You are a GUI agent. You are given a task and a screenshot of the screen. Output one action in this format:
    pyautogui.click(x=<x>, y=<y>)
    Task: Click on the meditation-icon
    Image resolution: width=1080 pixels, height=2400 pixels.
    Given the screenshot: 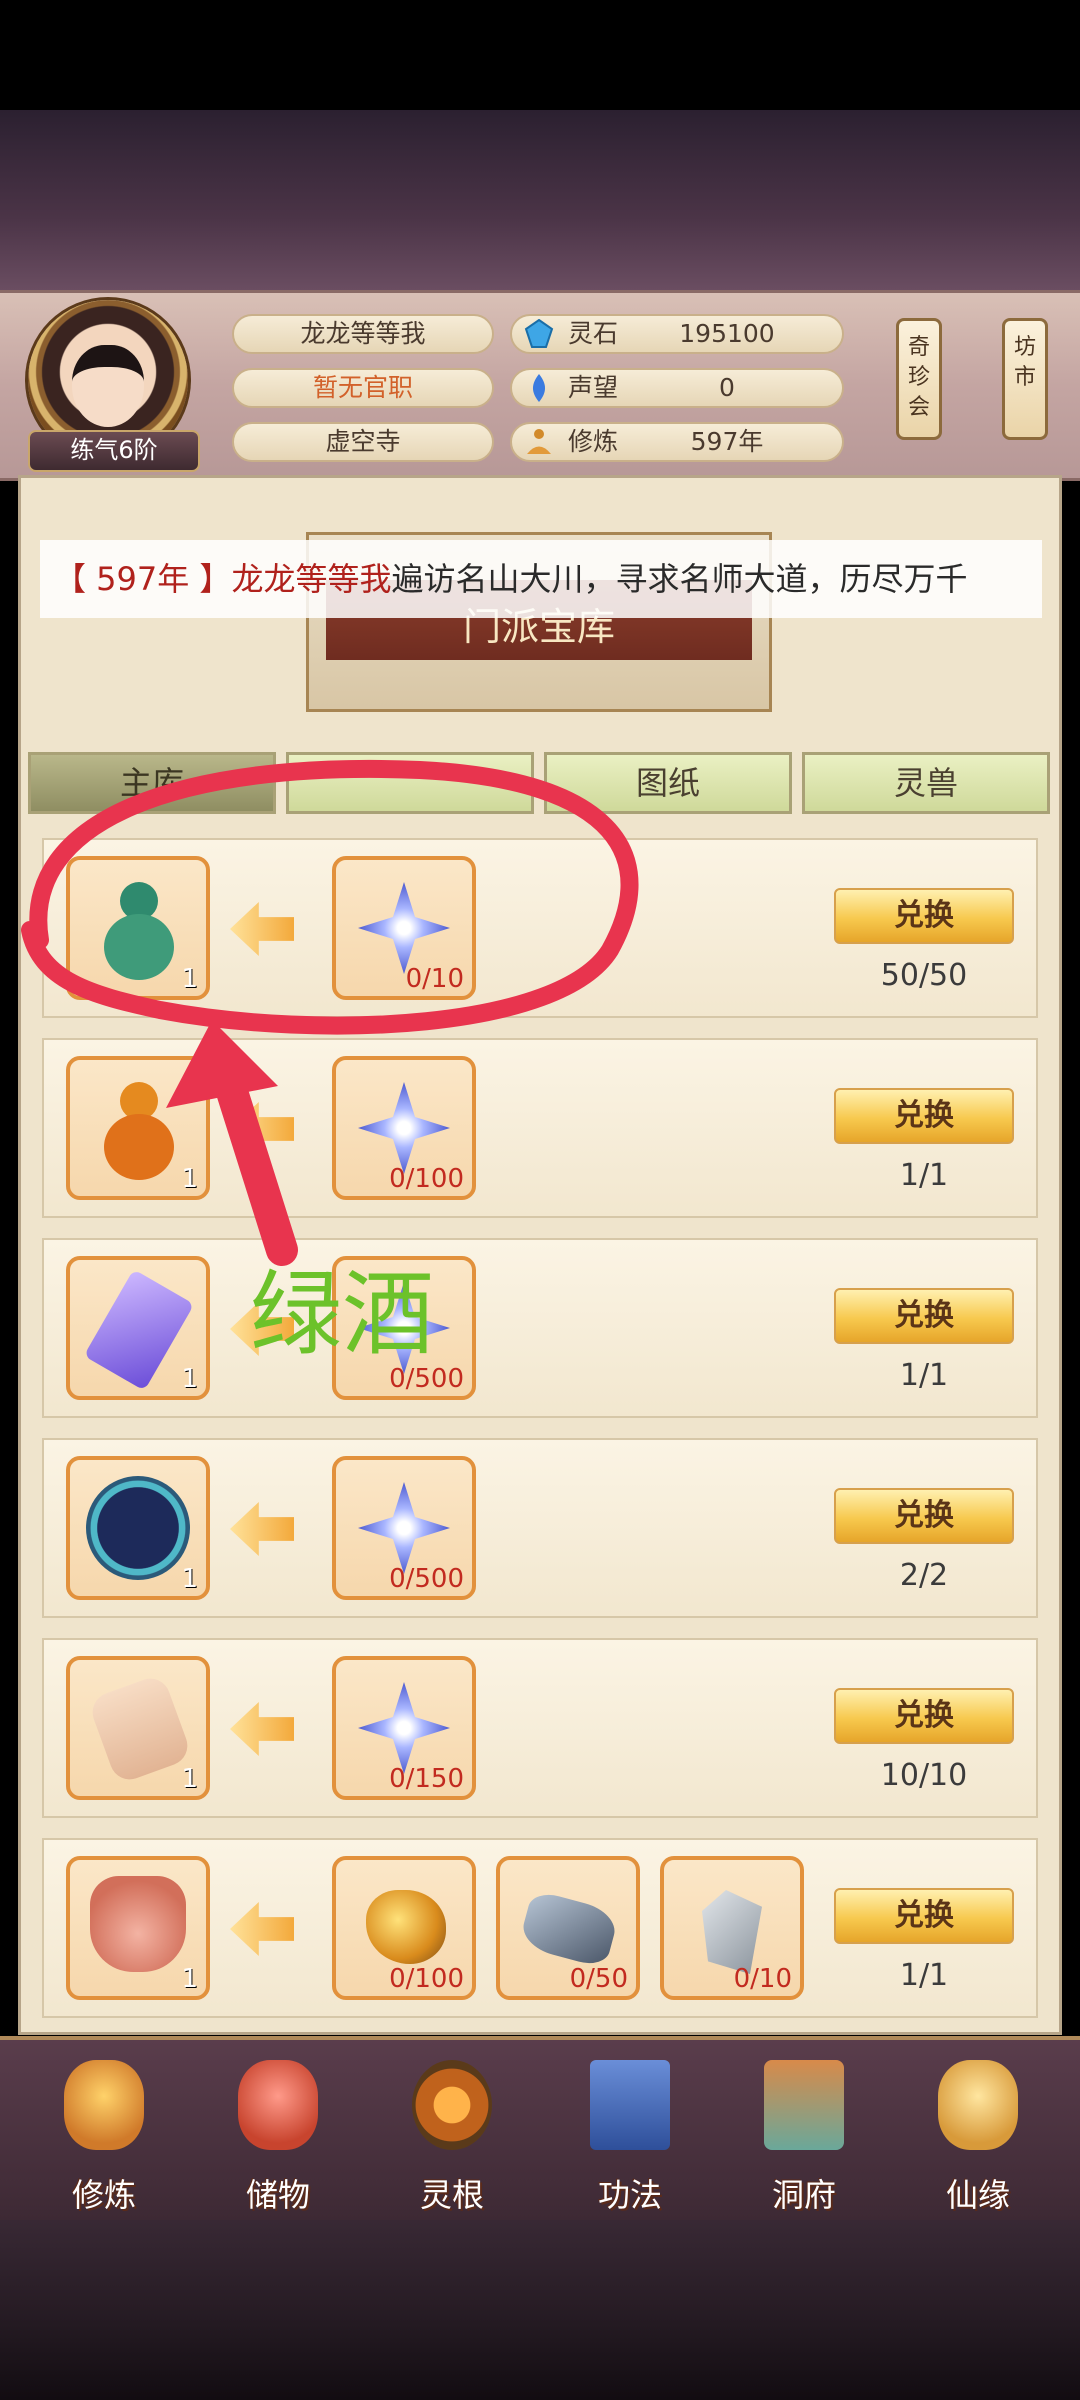 What is the action you would take?
    pyautogui.click(x=539, y=441)
    